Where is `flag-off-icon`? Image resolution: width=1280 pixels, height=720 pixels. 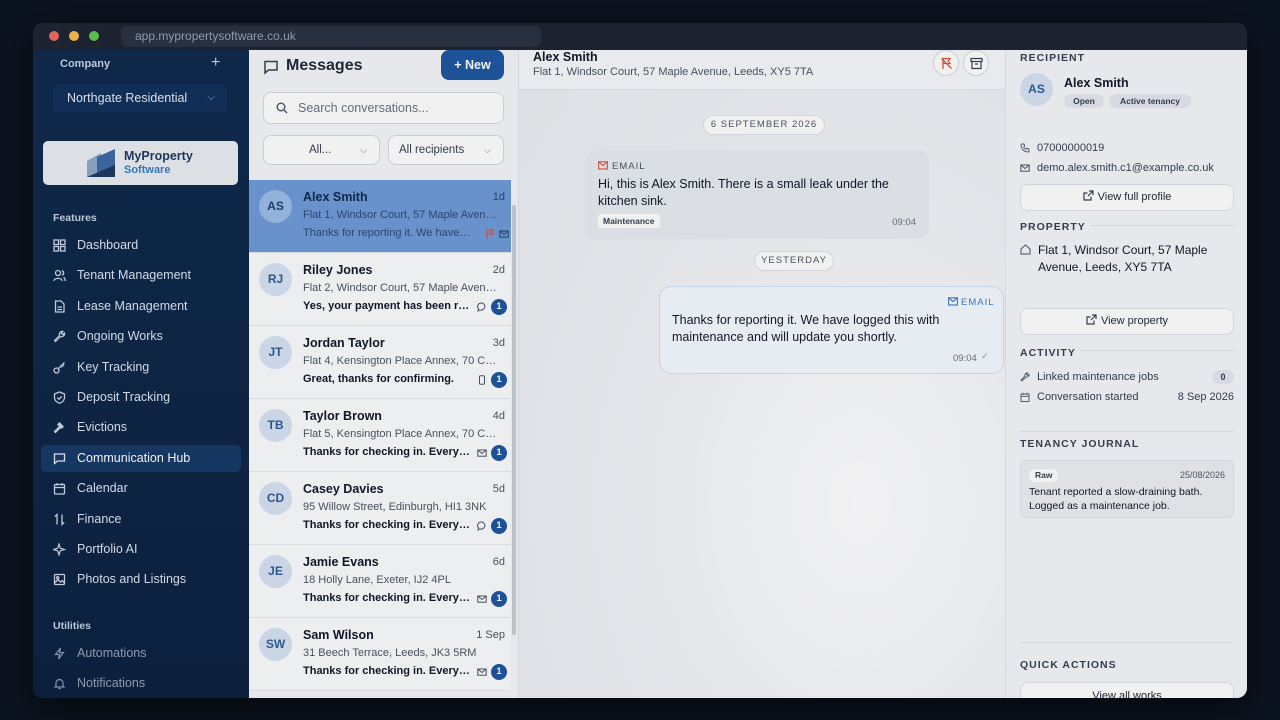
flag-off-icon is located at coordinates (946, 63).